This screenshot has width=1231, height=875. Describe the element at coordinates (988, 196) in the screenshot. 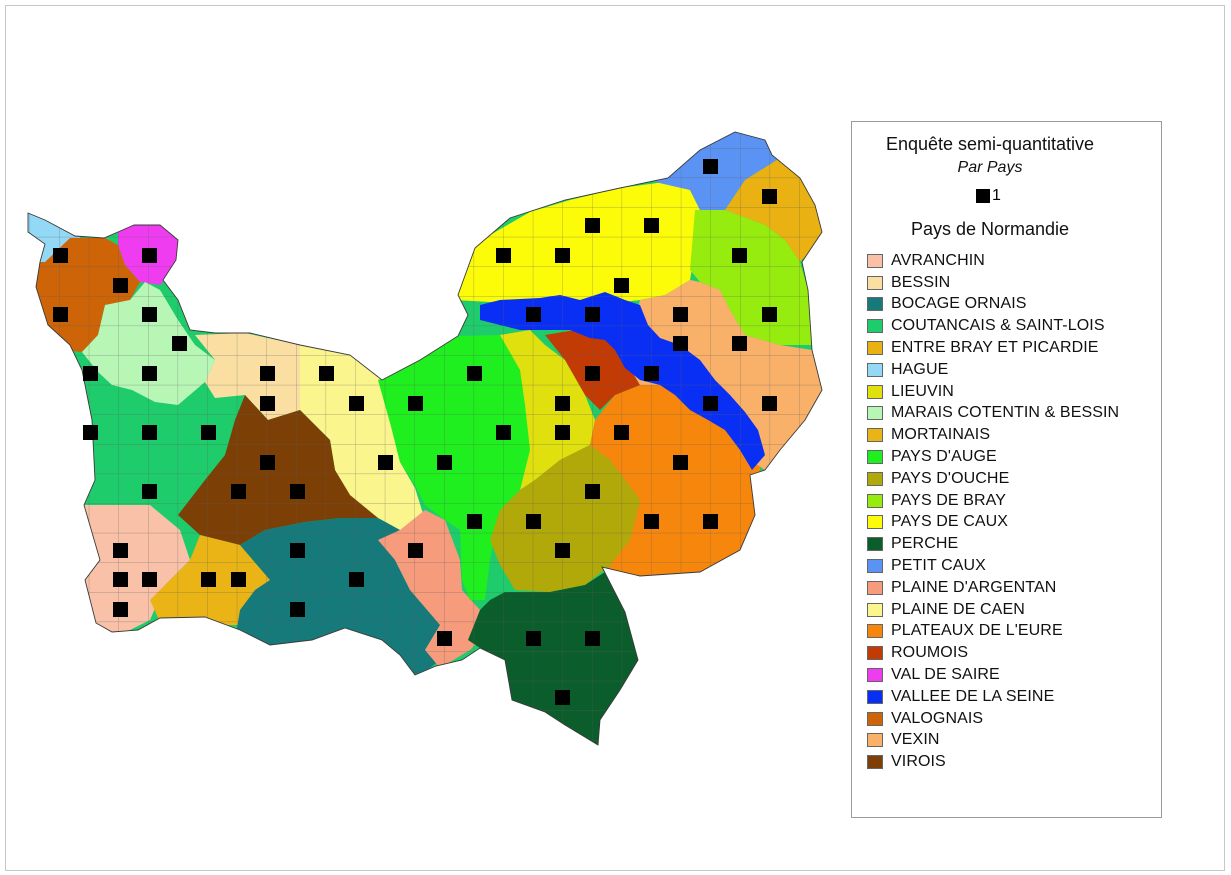

I see `legend-symbol-row: 1` at that location.